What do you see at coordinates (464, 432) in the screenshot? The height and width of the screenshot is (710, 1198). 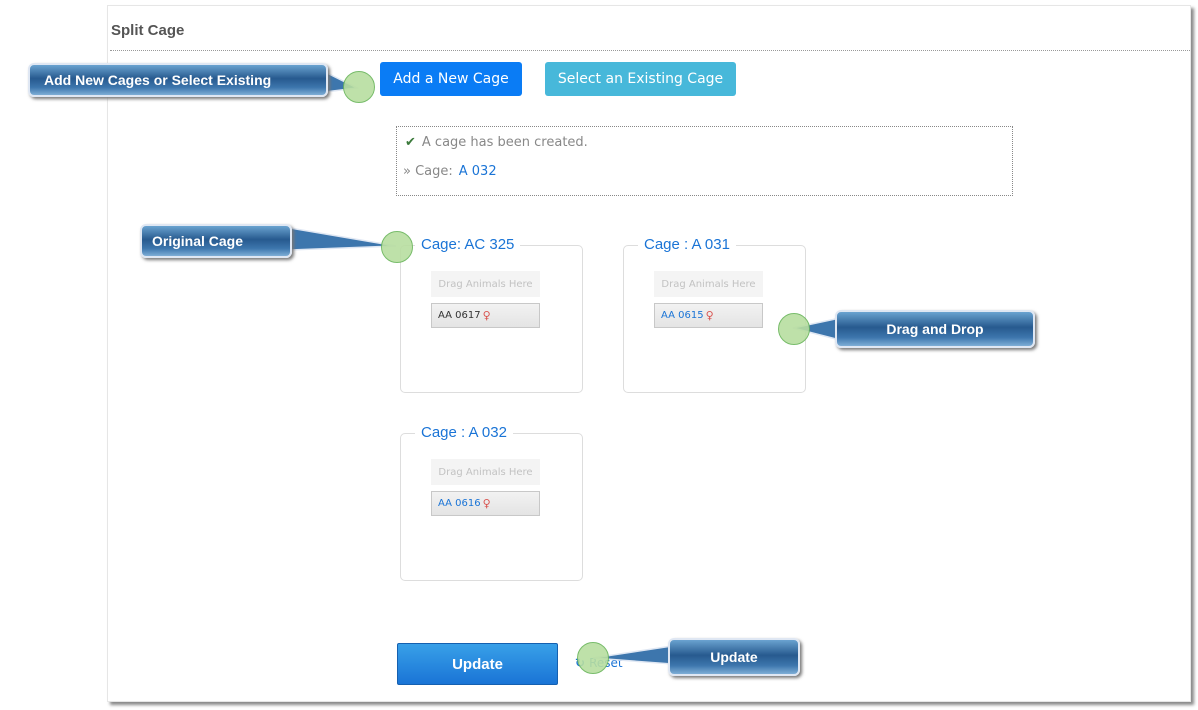 I see `cage-legend: Cage : A 032` at bounding box center [464, 432].